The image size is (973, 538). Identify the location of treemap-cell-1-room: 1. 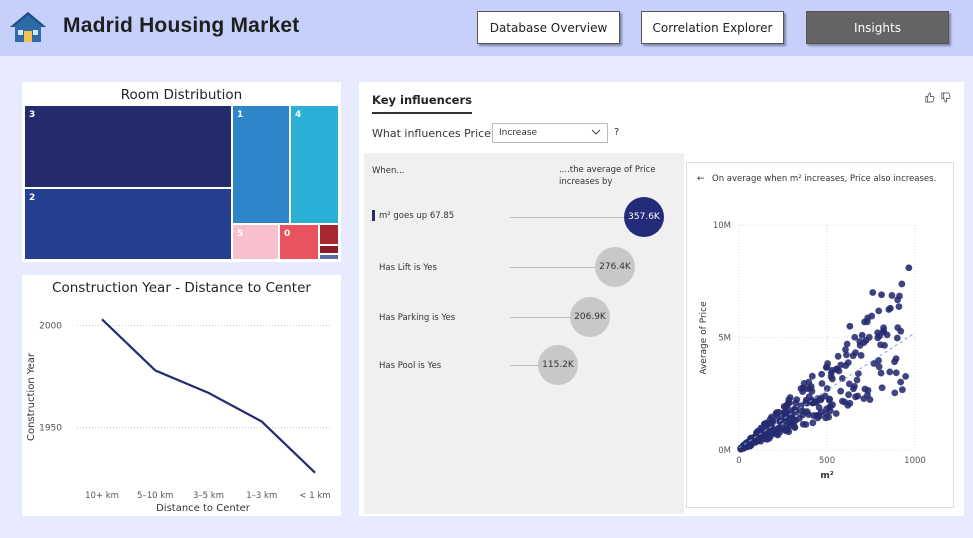
(261, 164).